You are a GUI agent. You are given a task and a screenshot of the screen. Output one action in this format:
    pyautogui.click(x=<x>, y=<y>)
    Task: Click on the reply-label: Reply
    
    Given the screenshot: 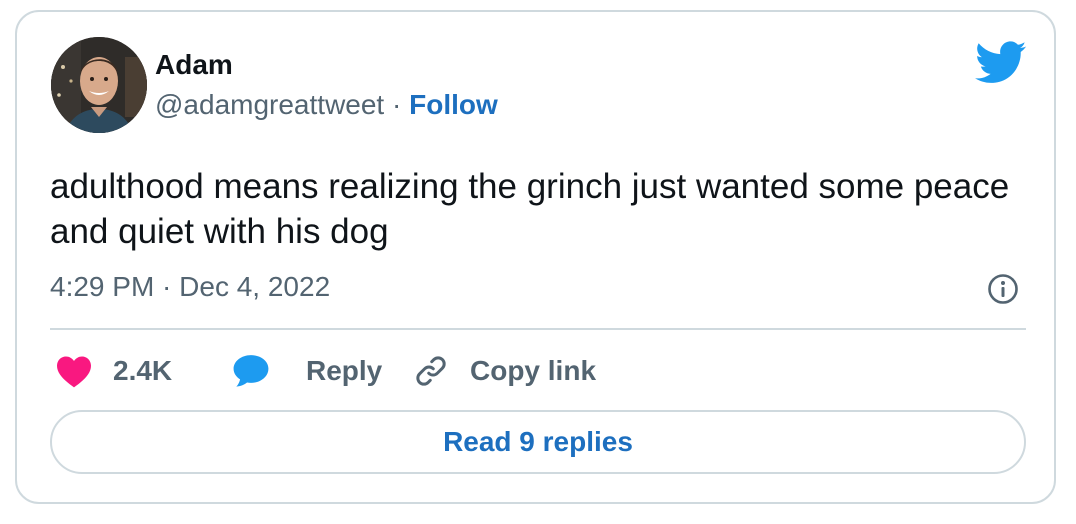 What is the action you would take?
    pyautogui.click(x=344, y=370)
    